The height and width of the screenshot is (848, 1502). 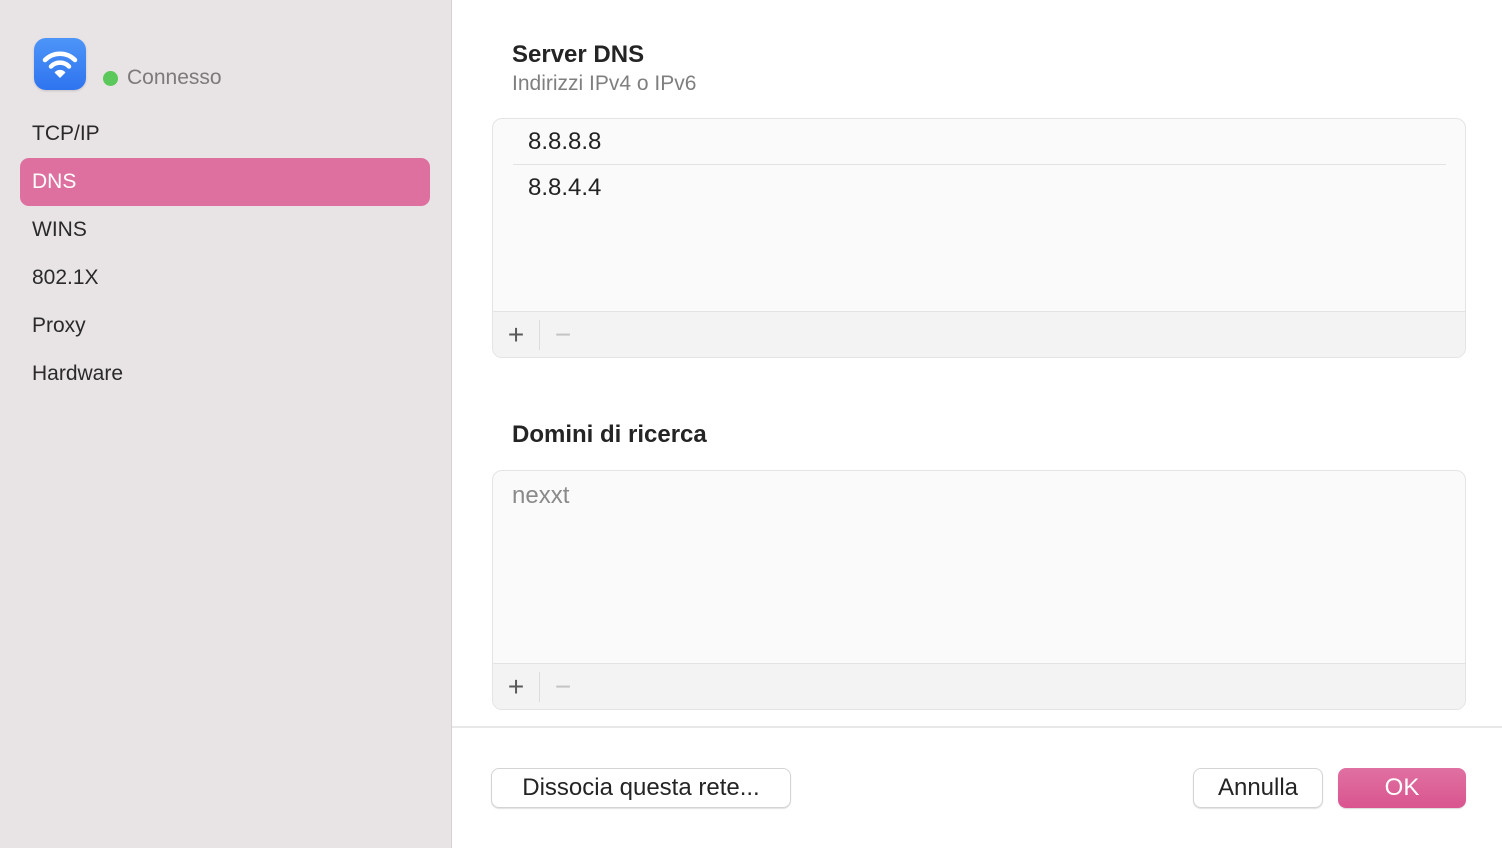 What do you see at coordinates (1402, 788) in the screenshot?
I see `ok-button: OK` at bounding box center [1402, 788].